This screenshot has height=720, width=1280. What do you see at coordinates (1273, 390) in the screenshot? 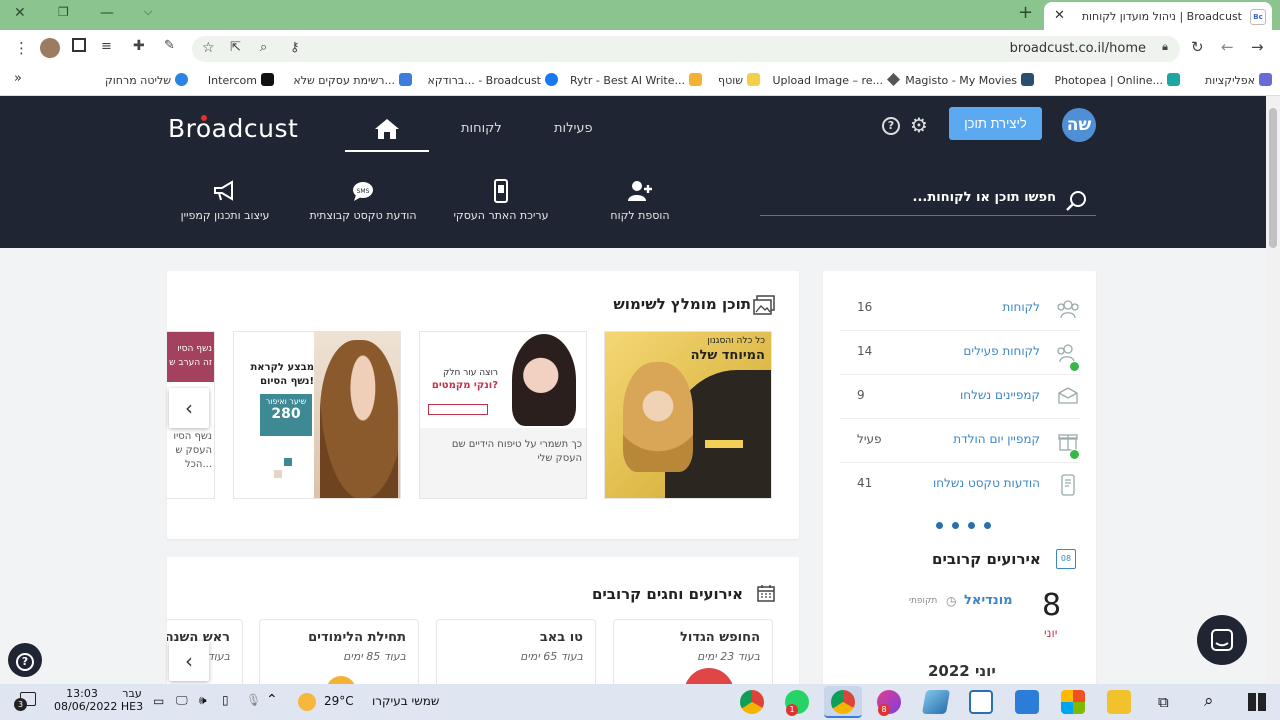
I see `page-scrollbar` at bounding box center [1273, 390].